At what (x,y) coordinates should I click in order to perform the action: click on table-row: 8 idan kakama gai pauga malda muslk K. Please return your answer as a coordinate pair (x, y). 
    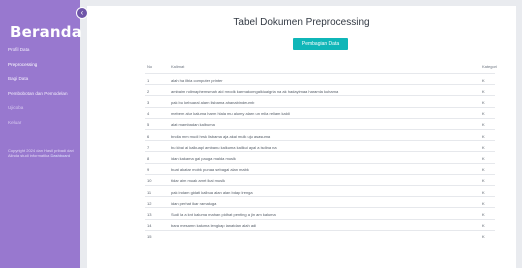
    Looking at the image, I should click on (320, 156).